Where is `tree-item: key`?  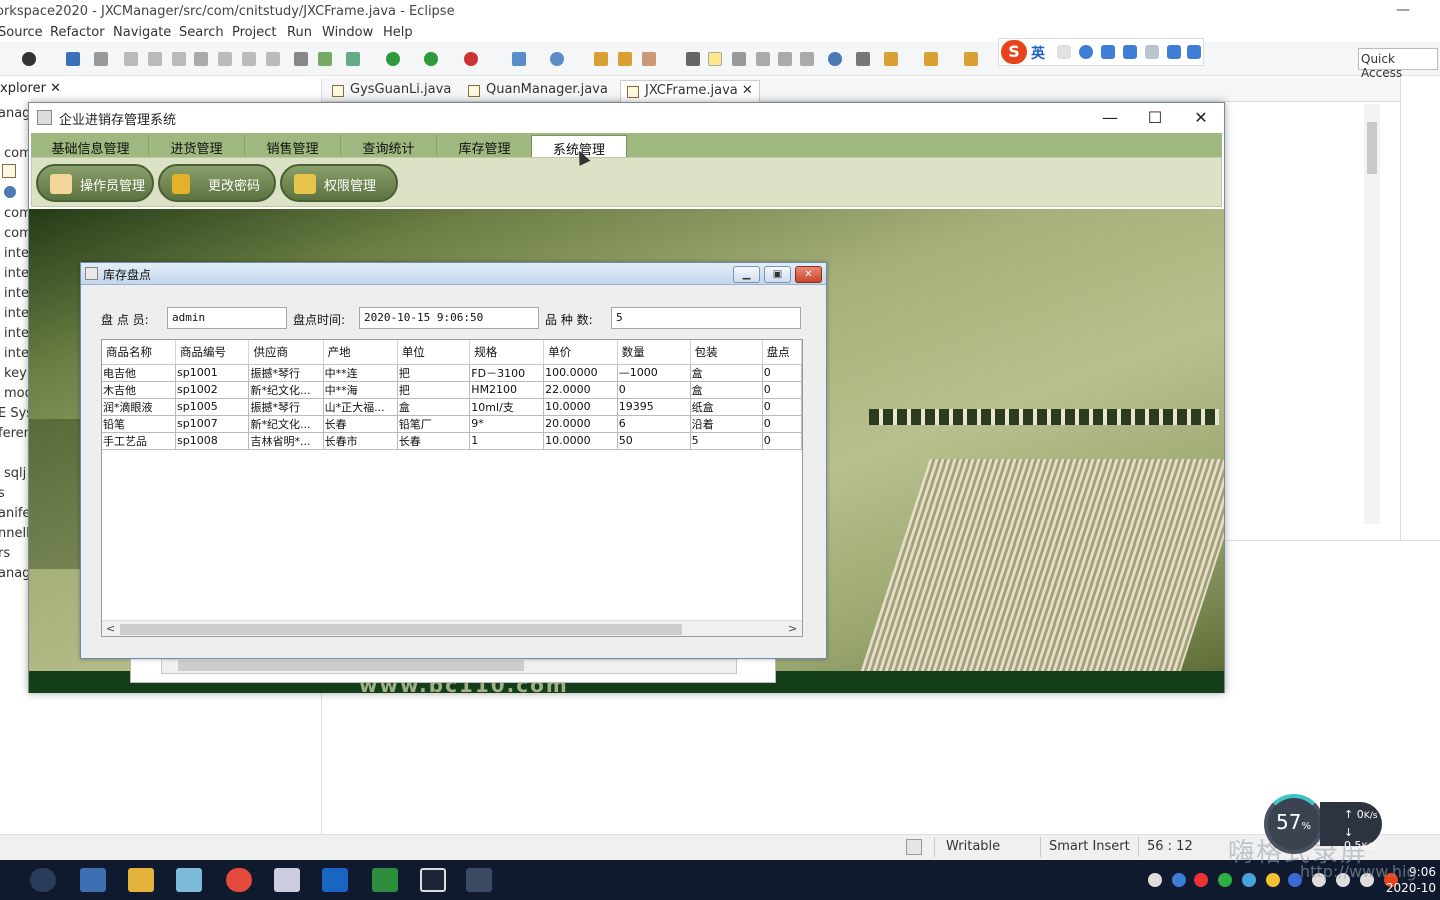 tree-item: key is located at coordinates (15, 373).